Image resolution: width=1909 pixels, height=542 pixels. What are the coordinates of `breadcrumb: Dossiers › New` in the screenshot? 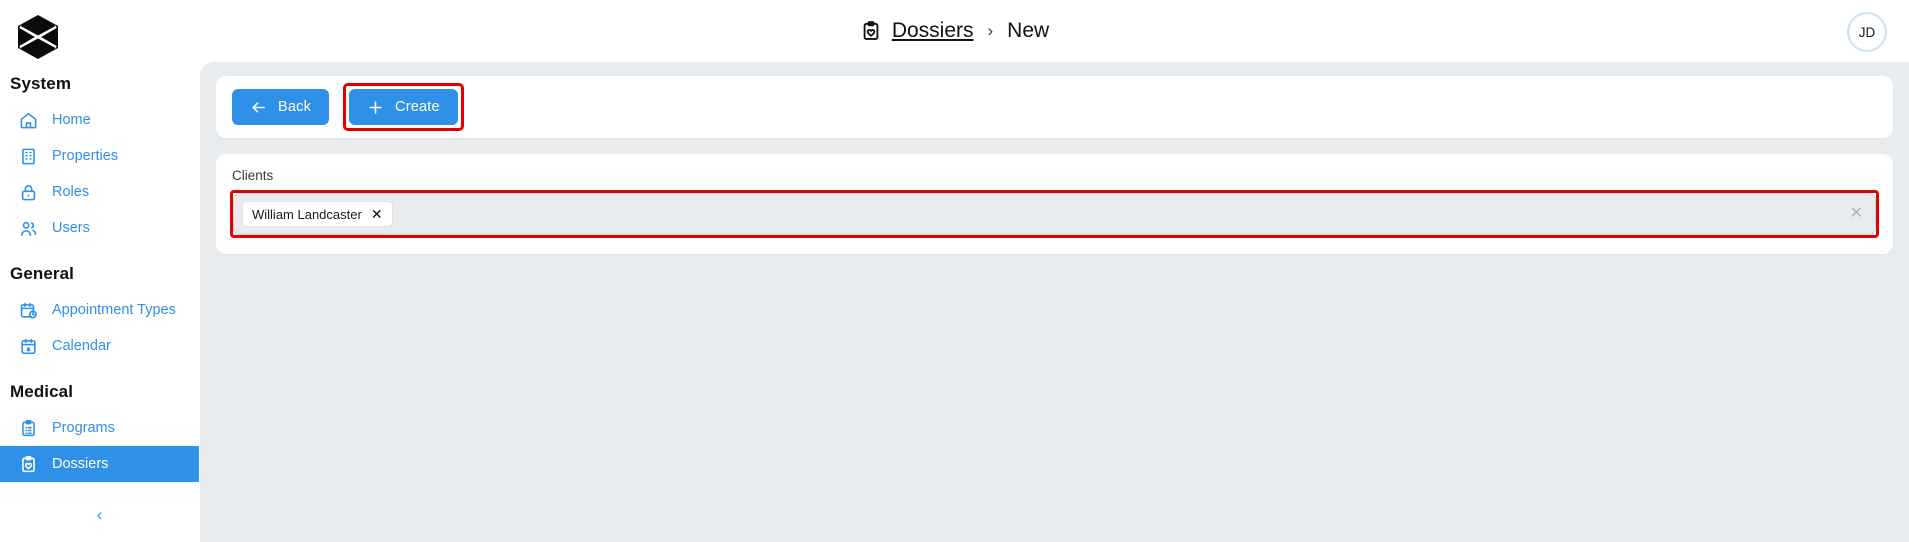 It's located at (954, 31).